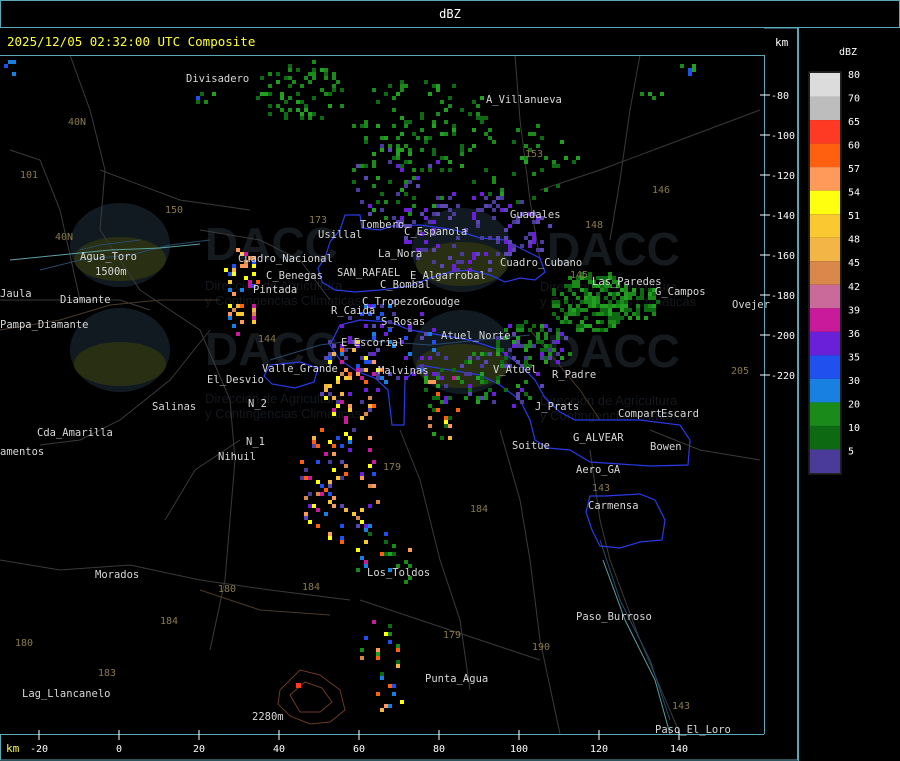 The width and height of the screenshot is (900, 761). I want to click on svg-text: 173, so click(318, 220).